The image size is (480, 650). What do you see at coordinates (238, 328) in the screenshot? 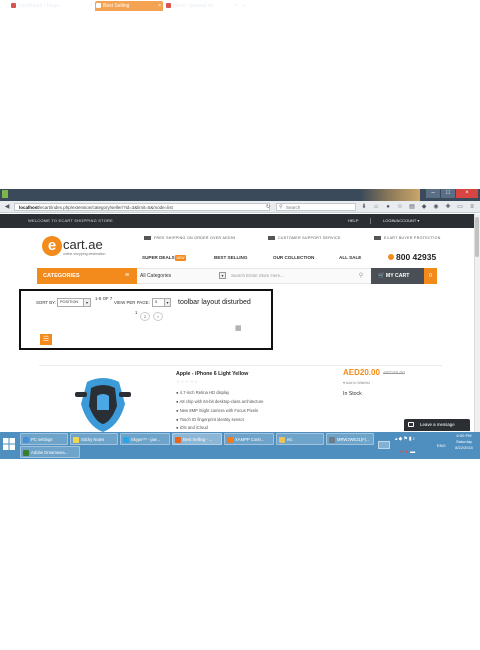
I see `grid-view-icon: ▦` at bounding box center [238, 328].